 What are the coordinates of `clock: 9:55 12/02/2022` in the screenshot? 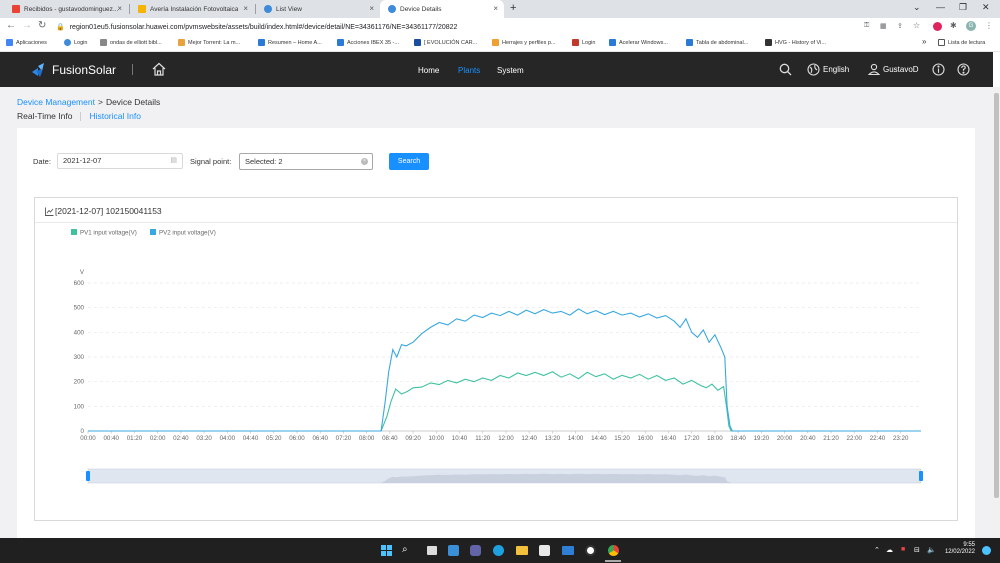 It's located at (959, 548).